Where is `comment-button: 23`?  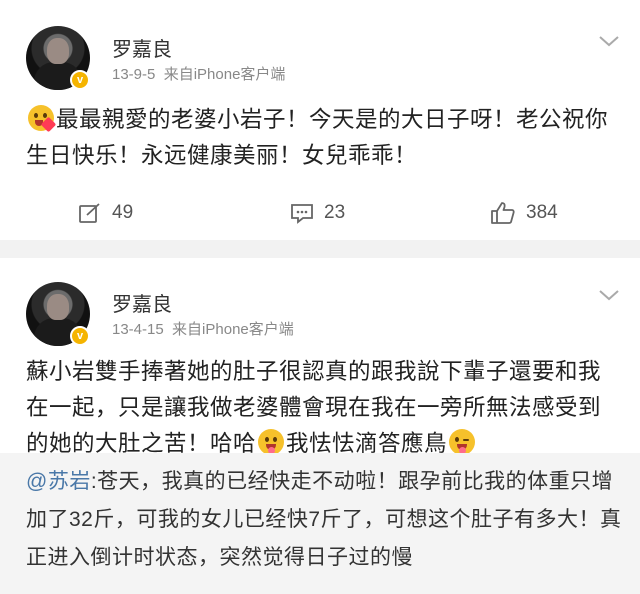 comment-button: 23 is located at coordinates (317, 213).